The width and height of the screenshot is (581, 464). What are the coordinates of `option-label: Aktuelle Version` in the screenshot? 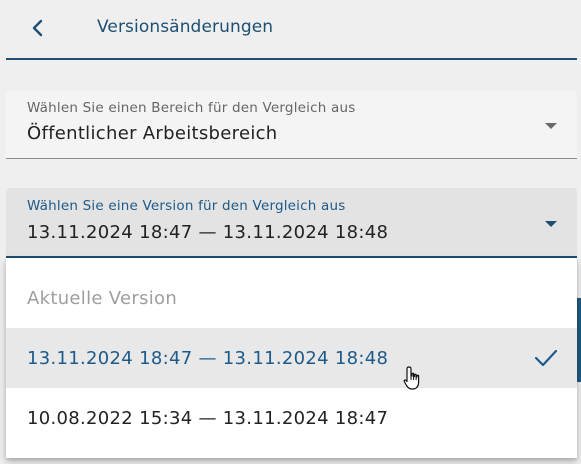 It's located at (102, 298).